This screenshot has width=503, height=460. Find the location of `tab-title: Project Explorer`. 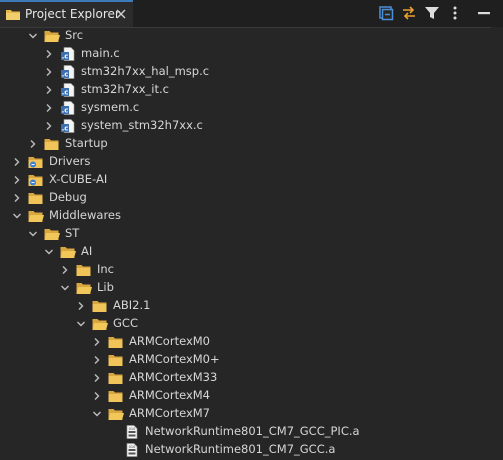

tab-title: Project Explorer is located at coordinates (72, 14).